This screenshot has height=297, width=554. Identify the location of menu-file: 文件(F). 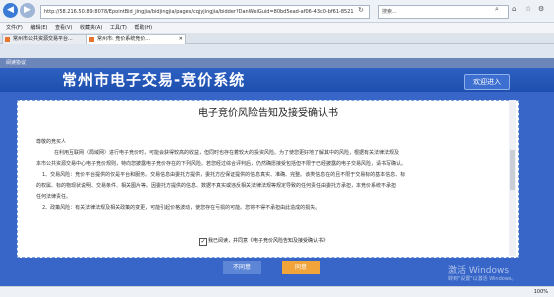
(14, 28).